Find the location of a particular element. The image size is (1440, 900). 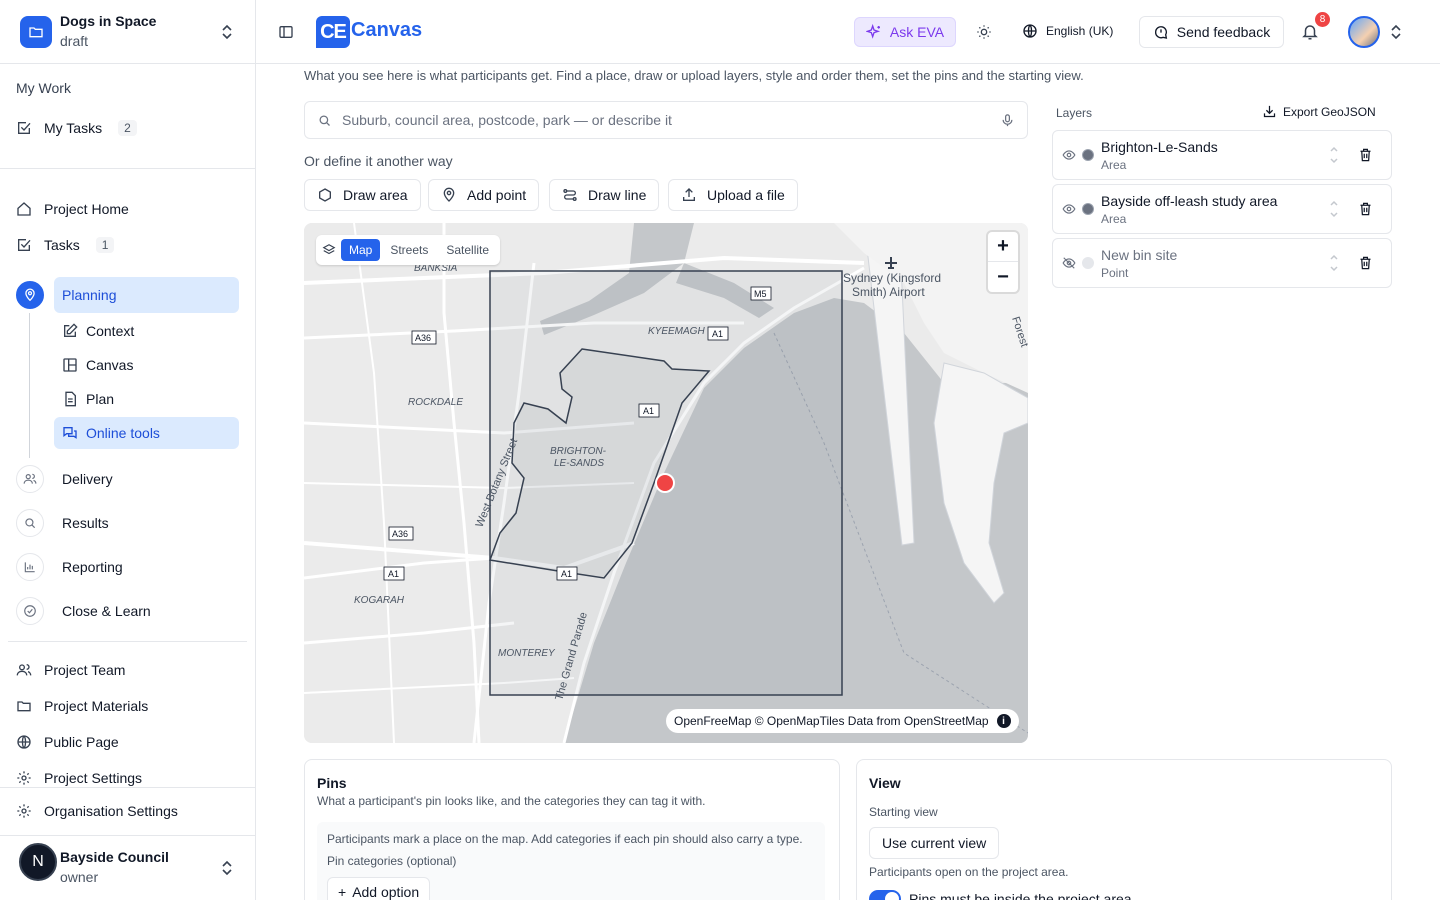

stage-close-learn: Close & Learn is located at coordinates (106, 611).